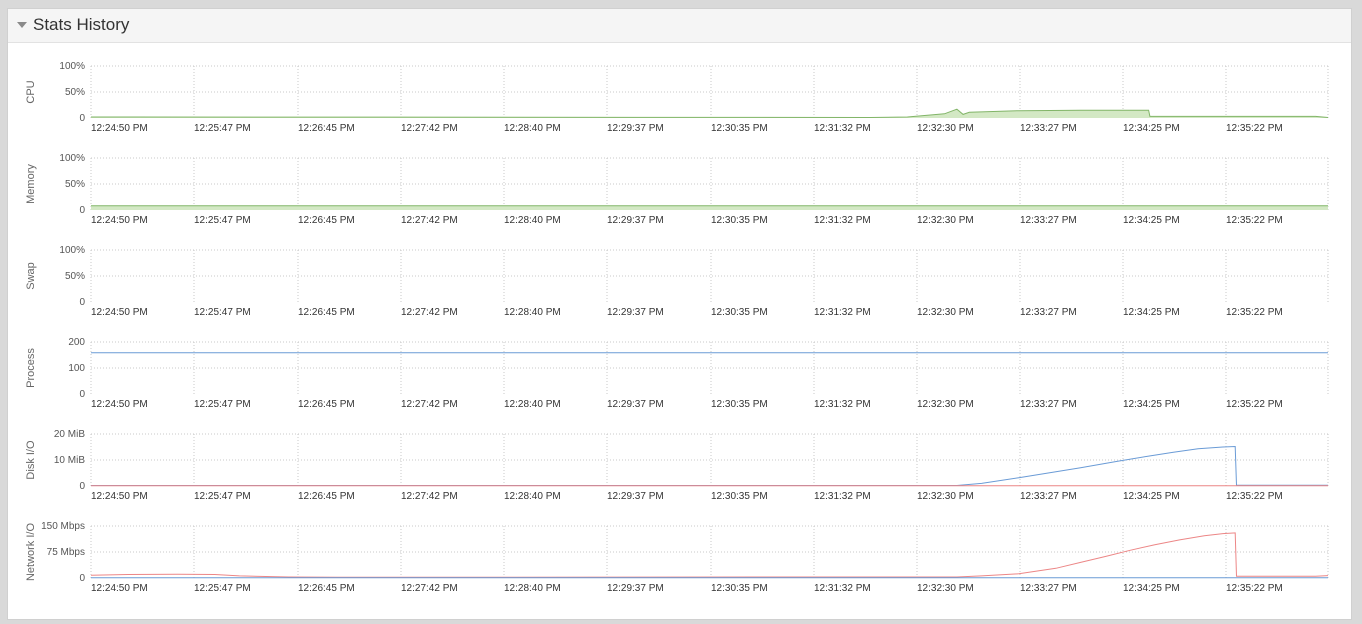  Describe the element at coordinates (69, 460) in the screenshot. I see `y-tick-label: 10 MiB` at that location.